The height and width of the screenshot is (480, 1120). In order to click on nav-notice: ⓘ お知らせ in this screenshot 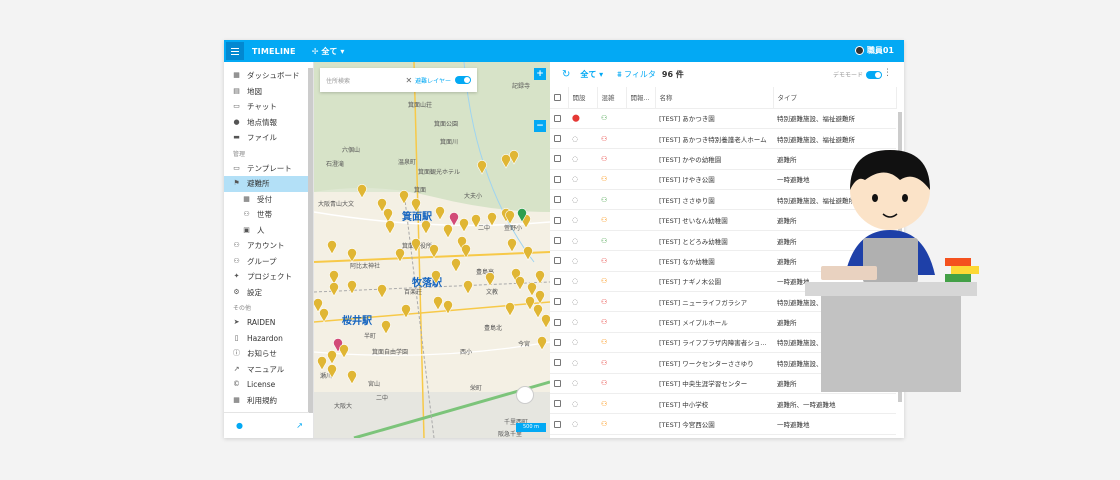, I will do `click(266, 354)`.